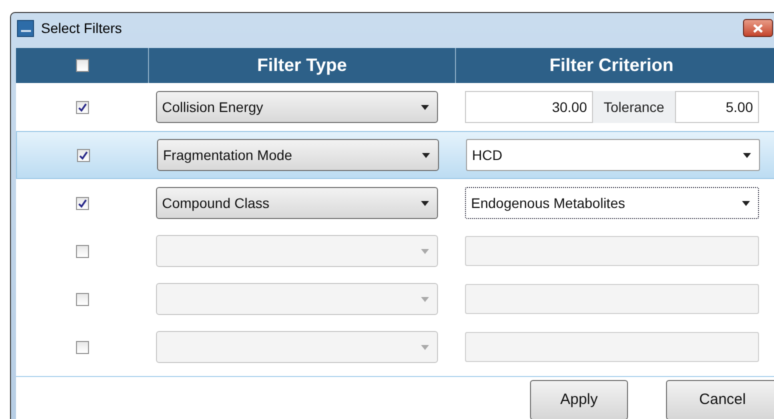  Describe the element at coordinates (634, 107) in the screenshot. I see `tolerance-label: Tolerance` at that location.